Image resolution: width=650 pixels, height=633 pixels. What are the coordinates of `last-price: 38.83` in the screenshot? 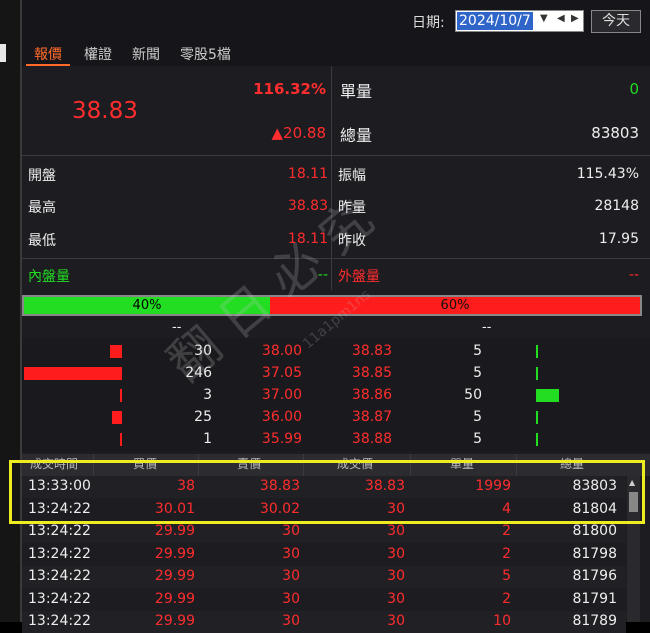 It's located at (105, 111).